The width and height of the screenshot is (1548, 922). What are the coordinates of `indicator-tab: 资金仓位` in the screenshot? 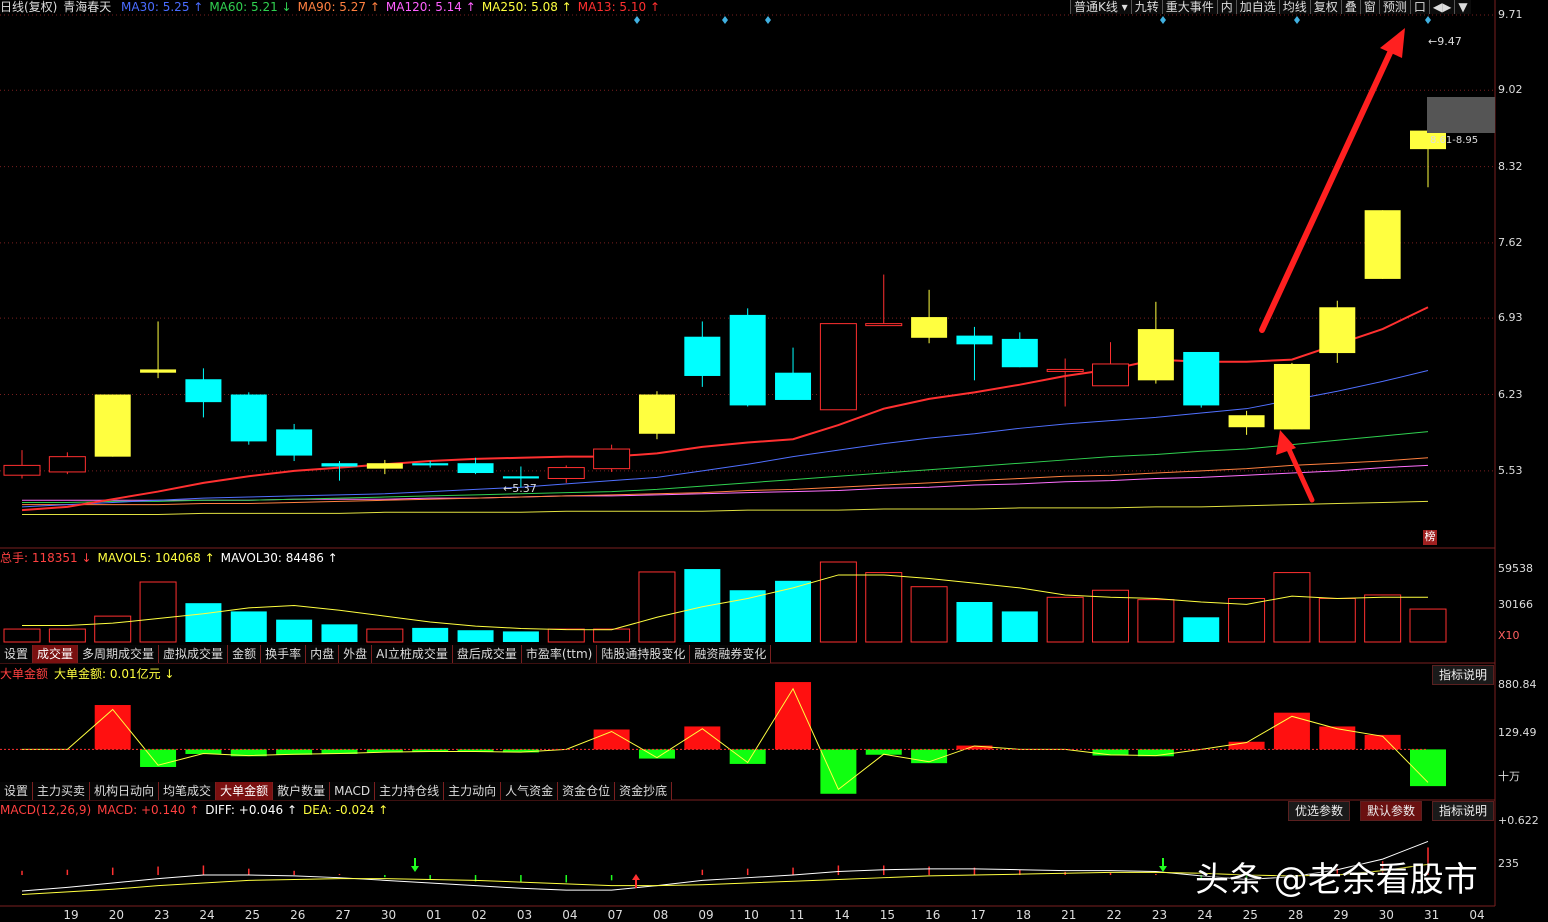 It's located at (587, 791).